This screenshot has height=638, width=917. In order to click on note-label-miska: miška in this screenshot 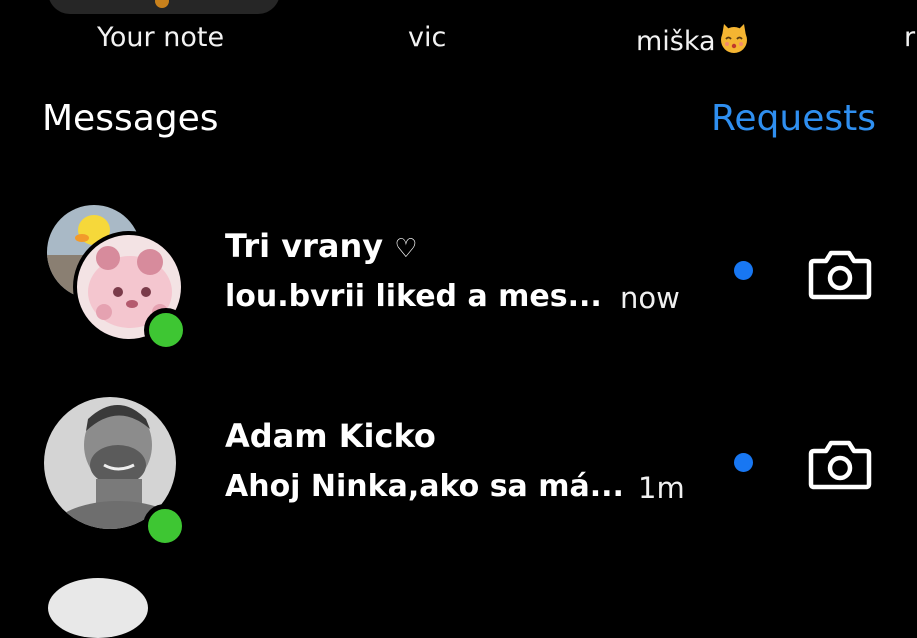, I will do `click(693, 39)`.